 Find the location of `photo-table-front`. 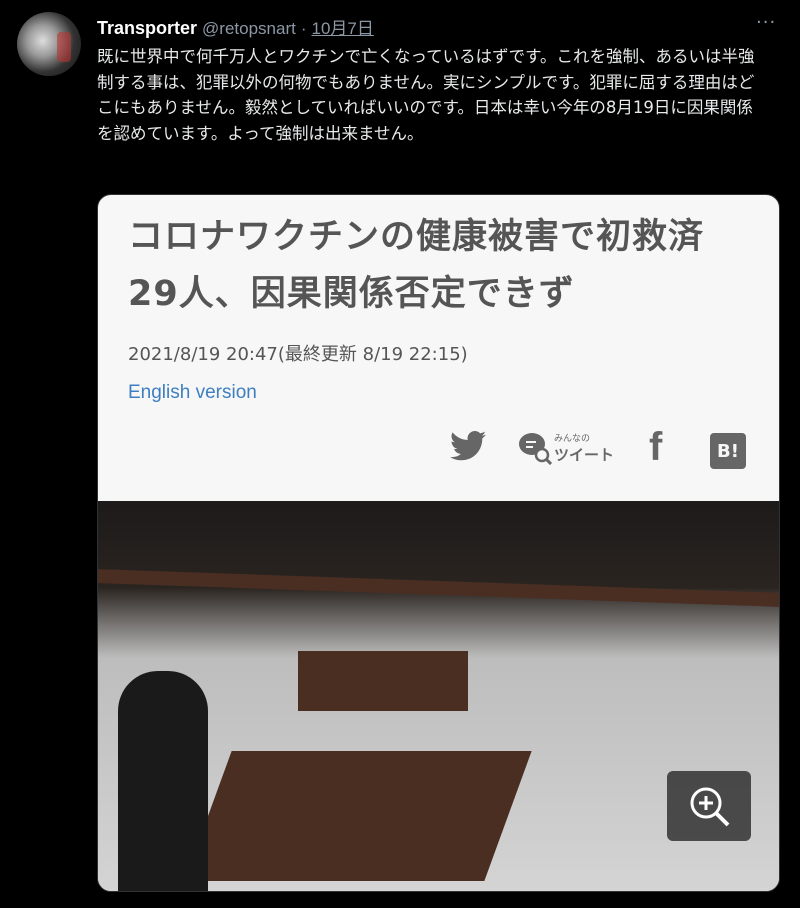

photo-table-front is located at coordinates (358, 816).